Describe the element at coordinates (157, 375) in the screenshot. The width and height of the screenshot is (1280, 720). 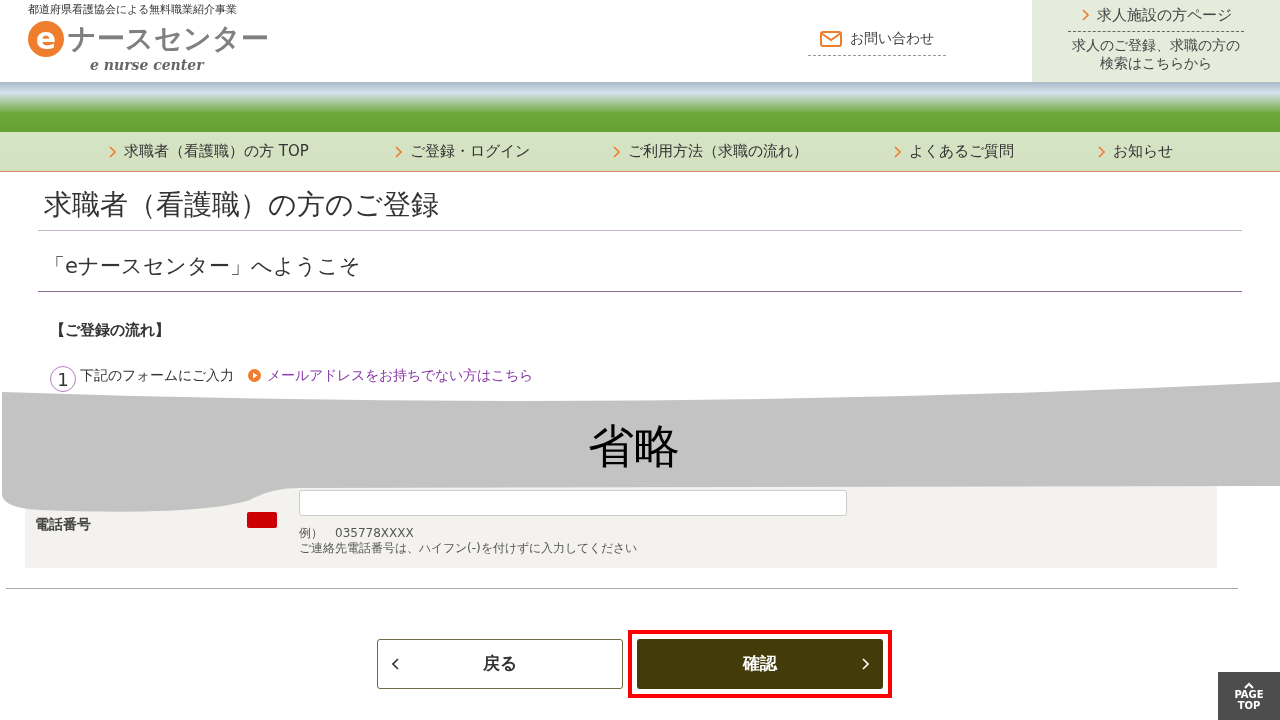
I see `step-text: 下記のフォームにご入力` at that location.